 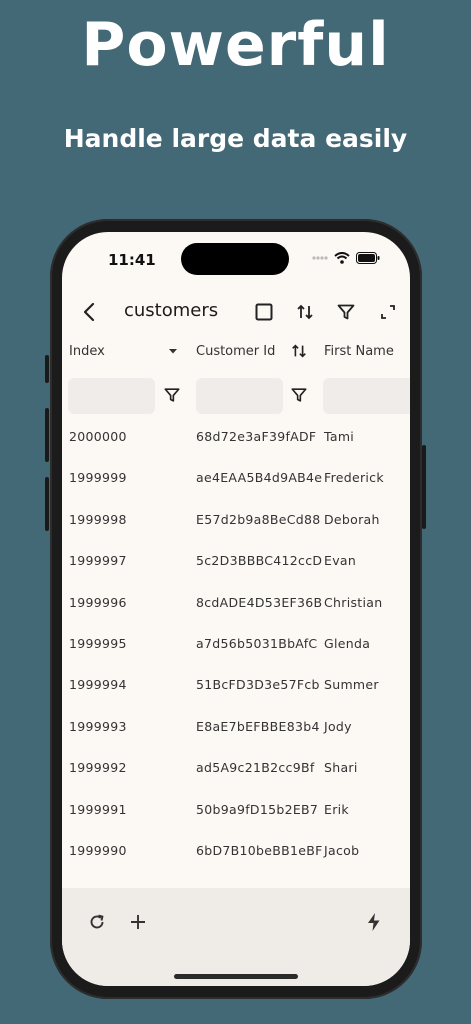 What do you see at coordinates (338, 726) in the screenshot?
I see `cell-first-name: Jody` at bounding box center [338, 726].